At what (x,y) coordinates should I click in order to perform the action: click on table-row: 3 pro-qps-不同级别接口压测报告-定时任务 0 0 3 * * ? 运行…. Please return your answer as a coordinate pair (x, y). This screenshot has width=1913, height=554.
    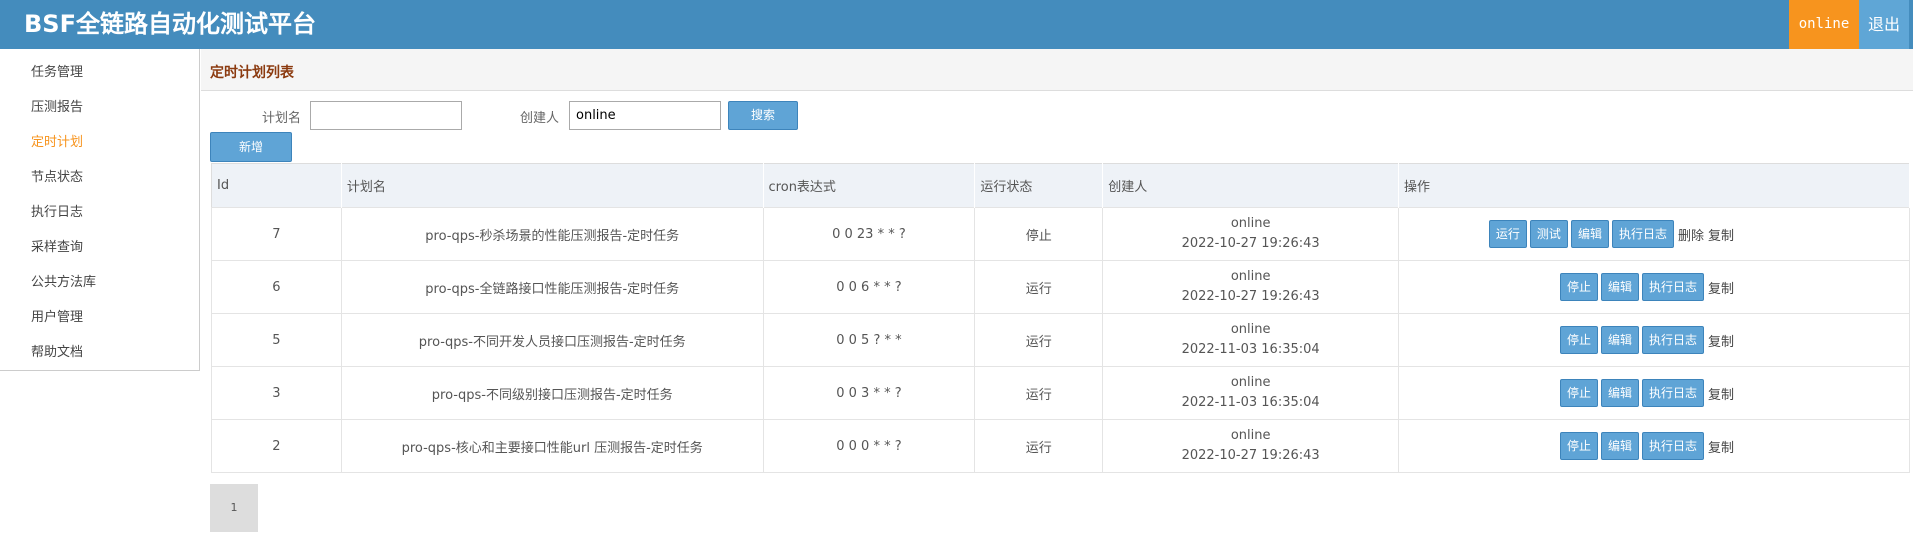
    Looking at the image, I should click on (1060, 393).